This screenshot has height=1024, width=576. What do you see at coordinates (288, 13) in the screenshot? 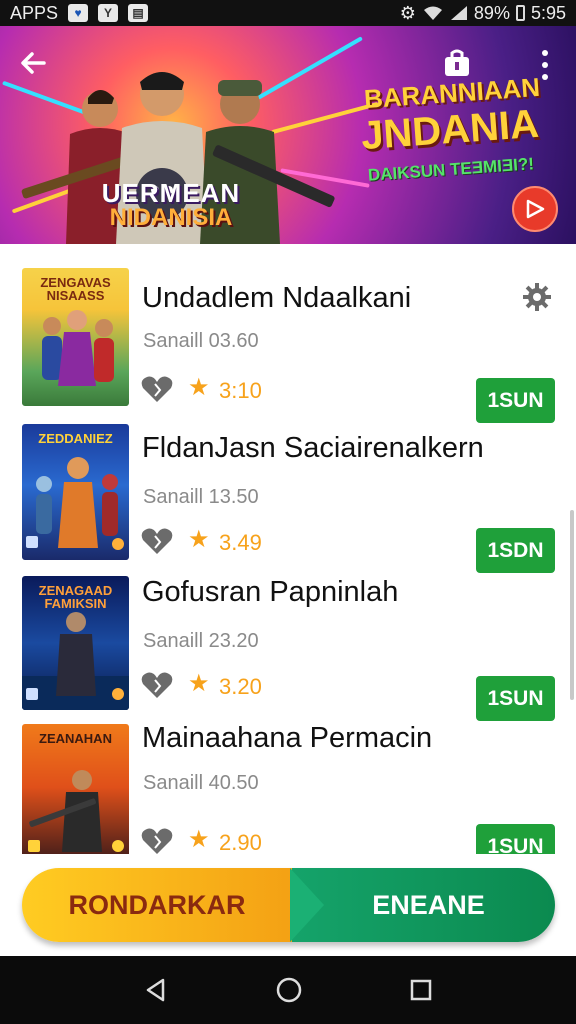
I see `status-bar: APPS ♥ Y ▤ ⚙ 89% 5:95` at bounding box center [288, 13].